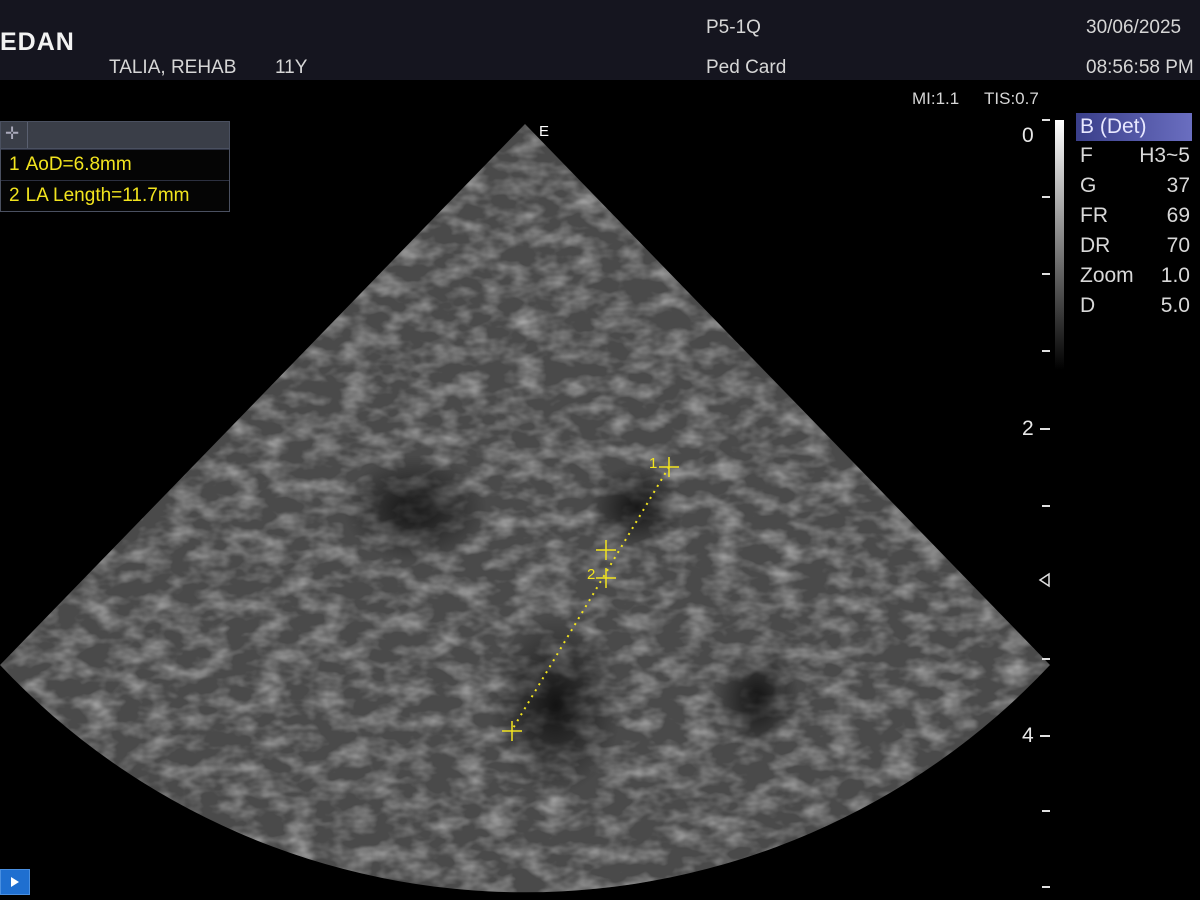 The image size is (1200, 900). What do you see at coordinates (544, 131) in the screenshot?
I see `probe-orientation-marker: E` at bounding box center [544, 131].